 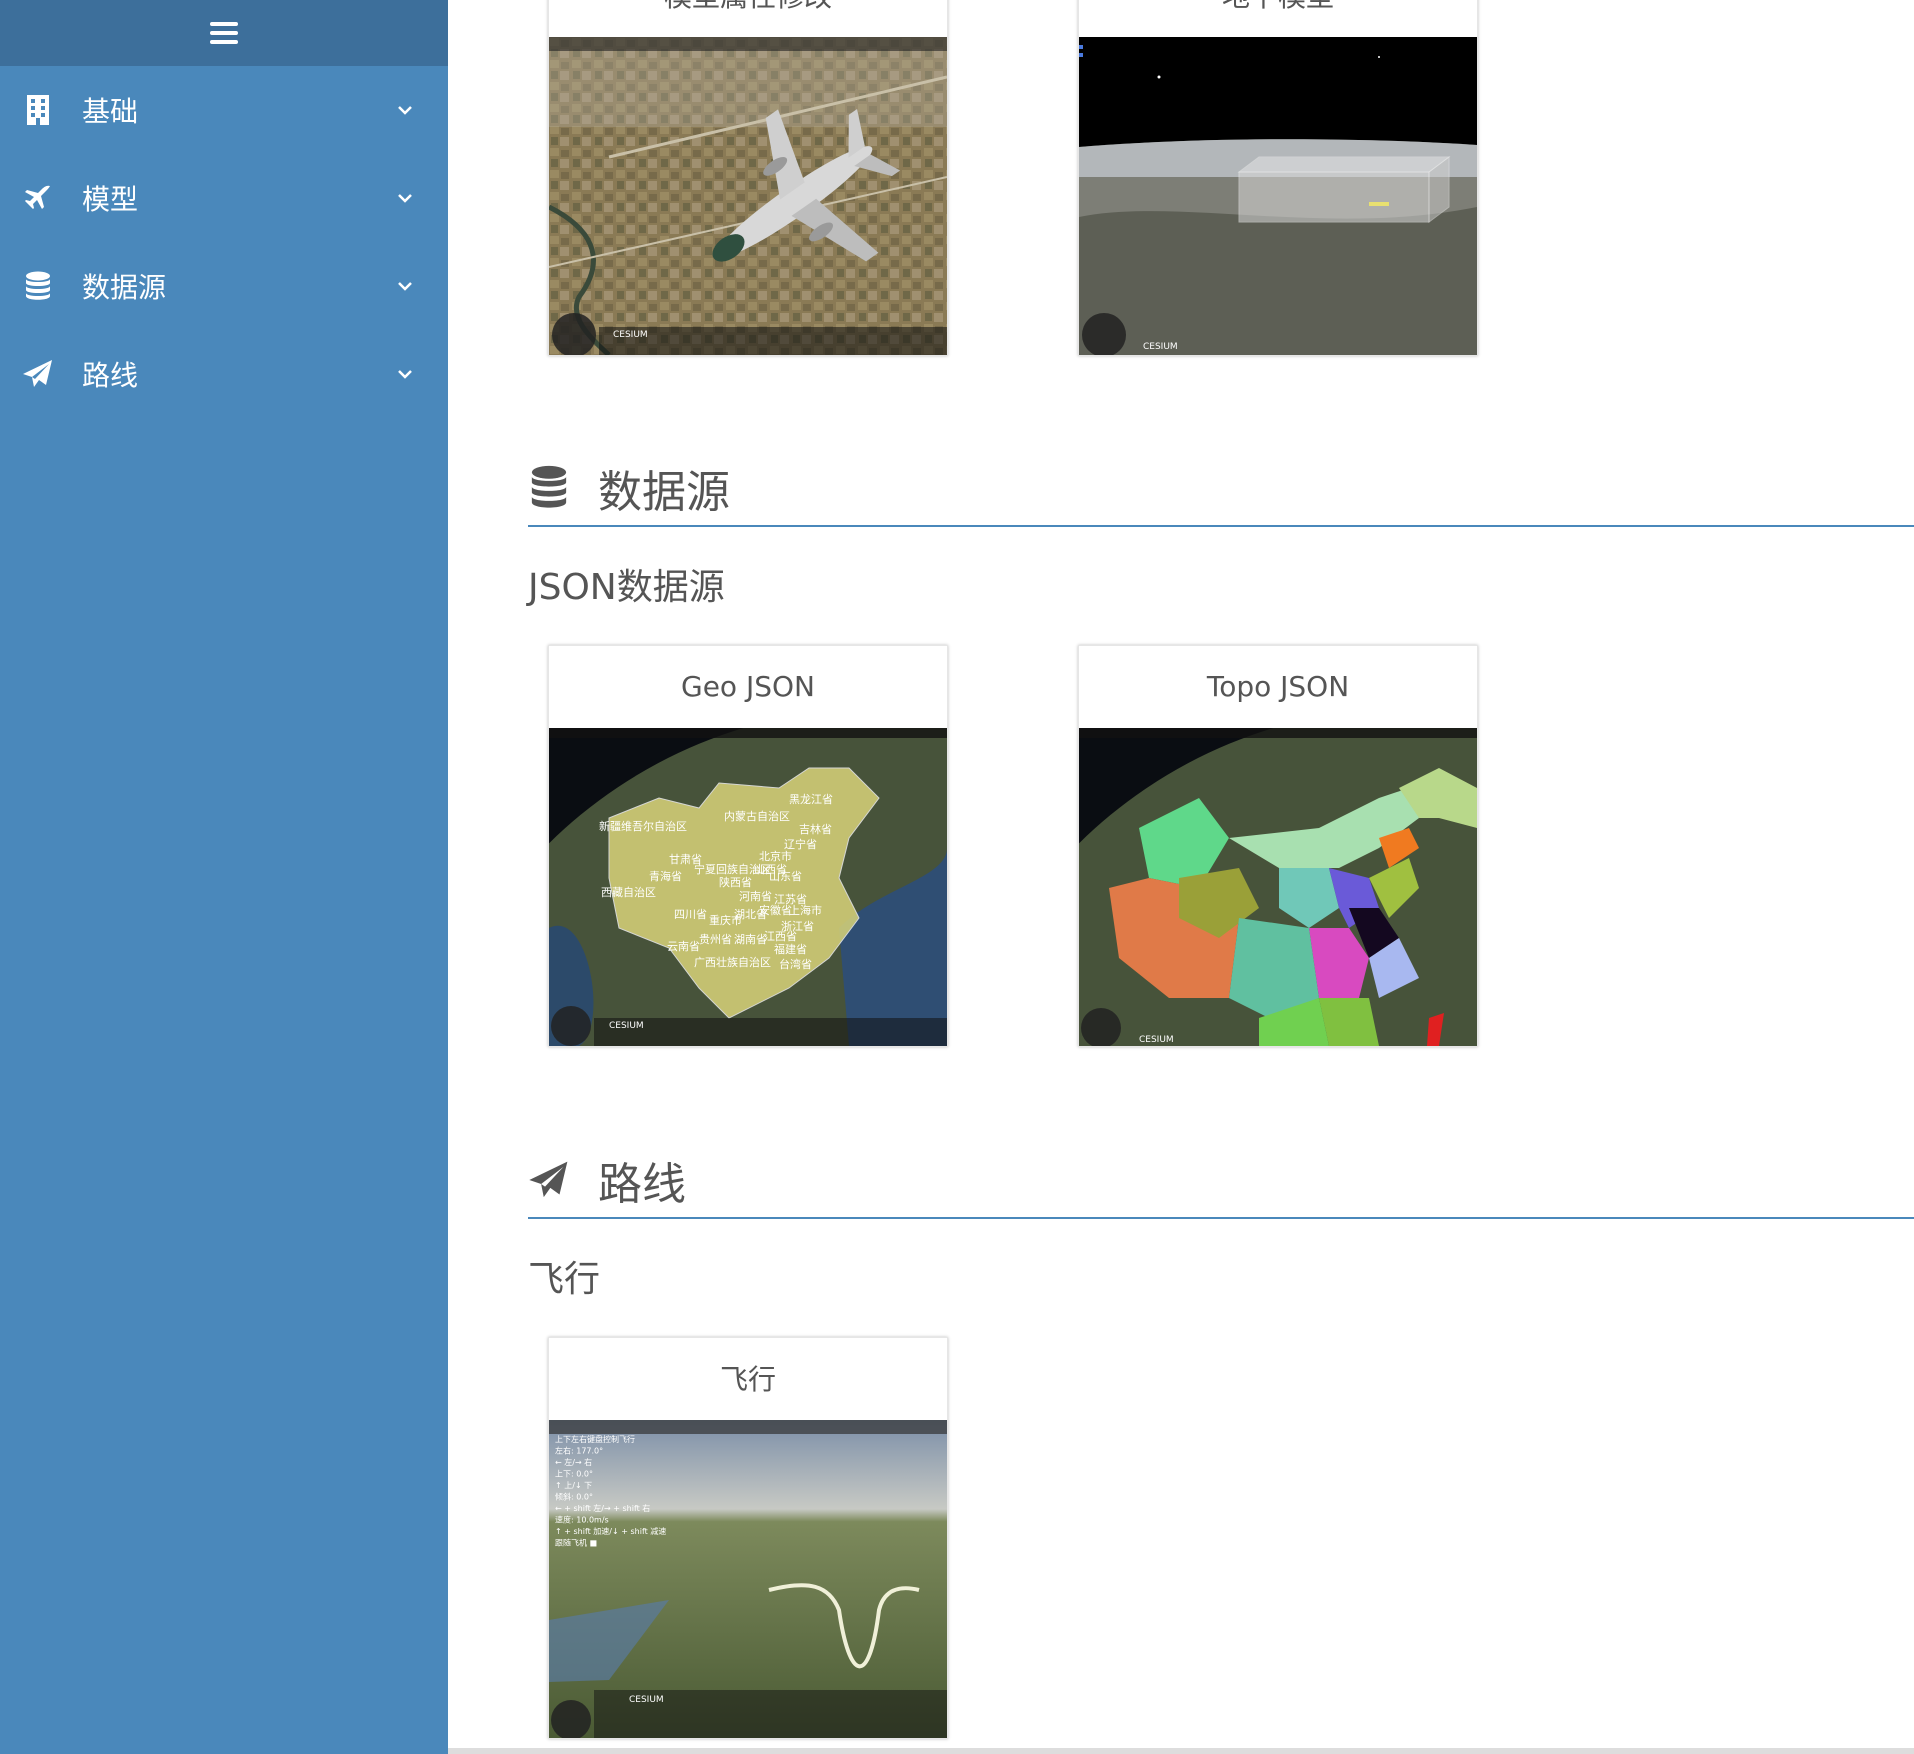 I want to click on flight-info-line: 上下: 0.0°, so click(x=574, y=1474).